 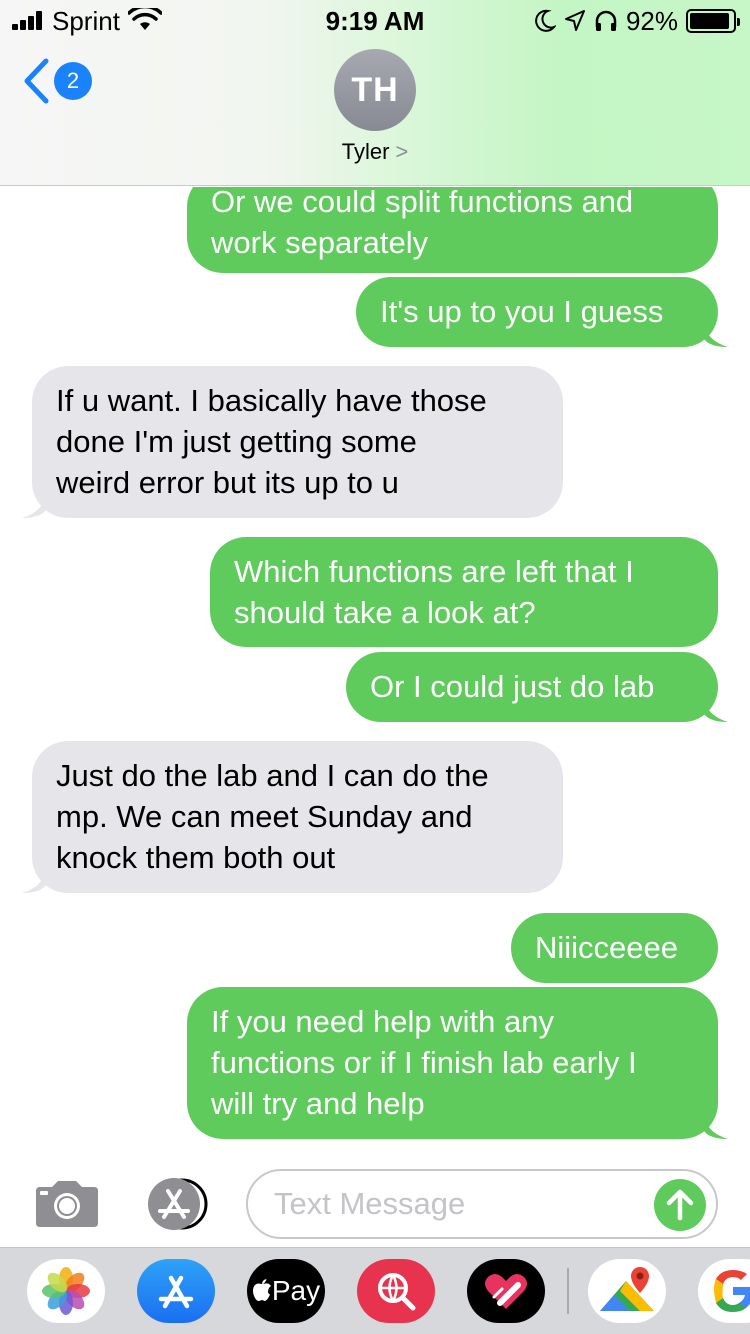 I want to click on apple-pay-app-button: Pay, so click(x=286, y=1291).